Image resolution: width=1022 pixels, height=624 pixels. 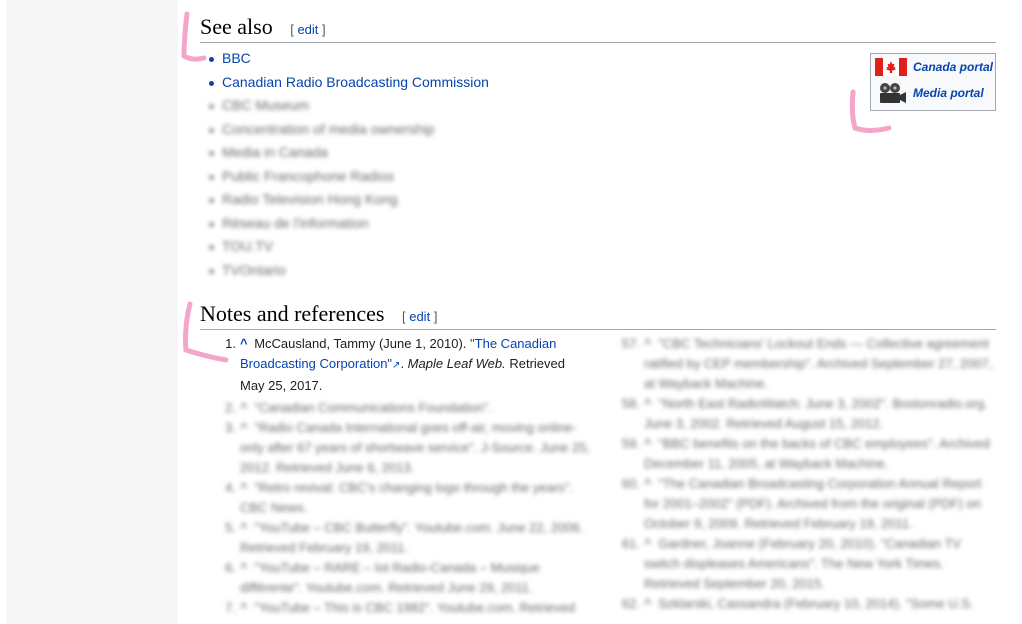 What do you see at coordinates (450, 225) in the screenshot?
I see `see-also-item-blurred: Réseau de l'information` at bounding box center [450, 225].